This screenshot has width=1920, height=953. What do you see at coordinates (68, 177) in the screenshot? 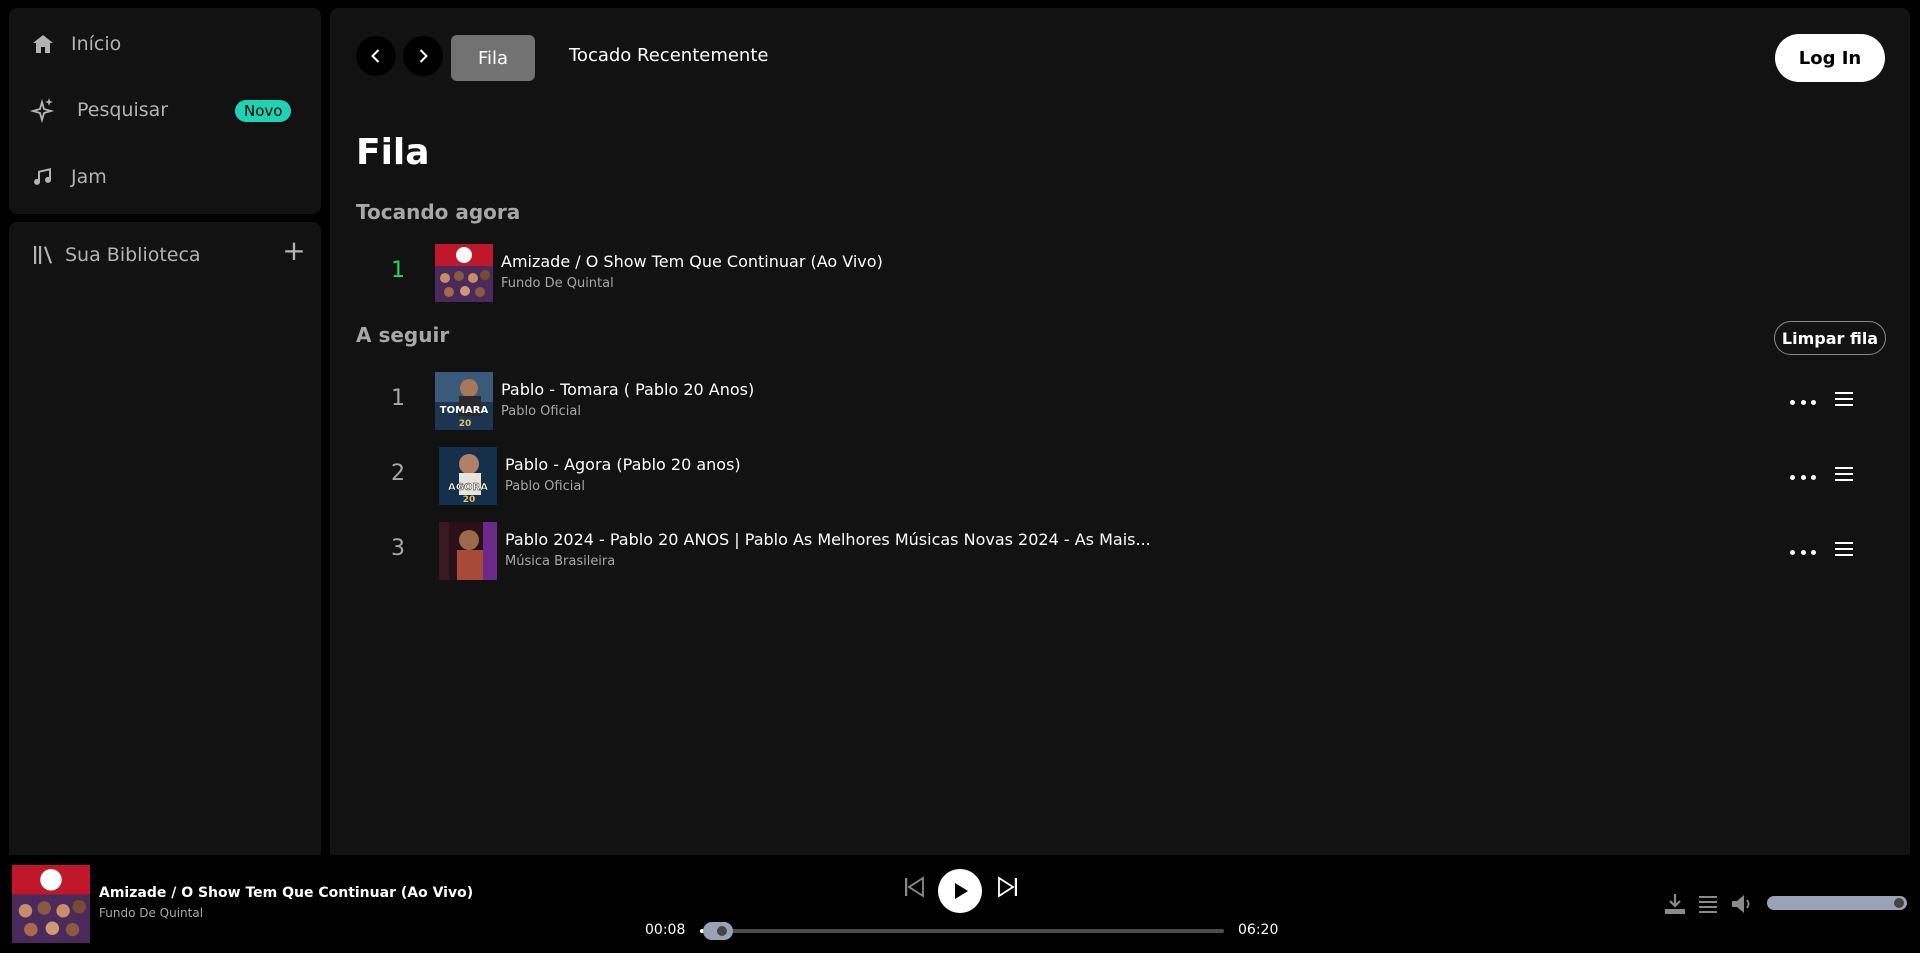
I see `nav-jam: Jam` at bounding box center [68, 177].